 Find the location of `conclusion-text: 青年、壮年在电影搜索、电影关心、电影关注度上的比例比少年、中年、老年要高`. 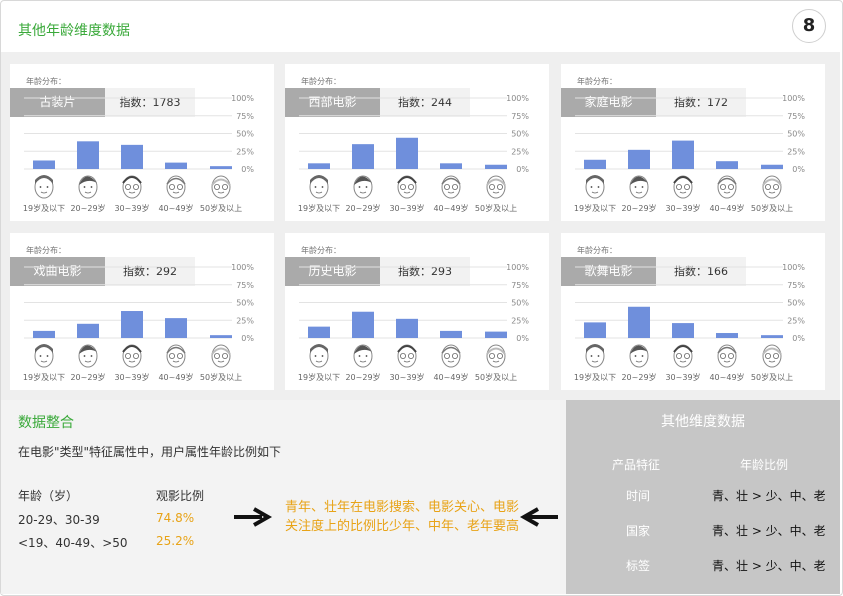

conclusion-text: 青年、壮年在电影搜索、电影关心、电影关注度上的比例比少年、中年、老年要高 is located at coordinates (401, 517).